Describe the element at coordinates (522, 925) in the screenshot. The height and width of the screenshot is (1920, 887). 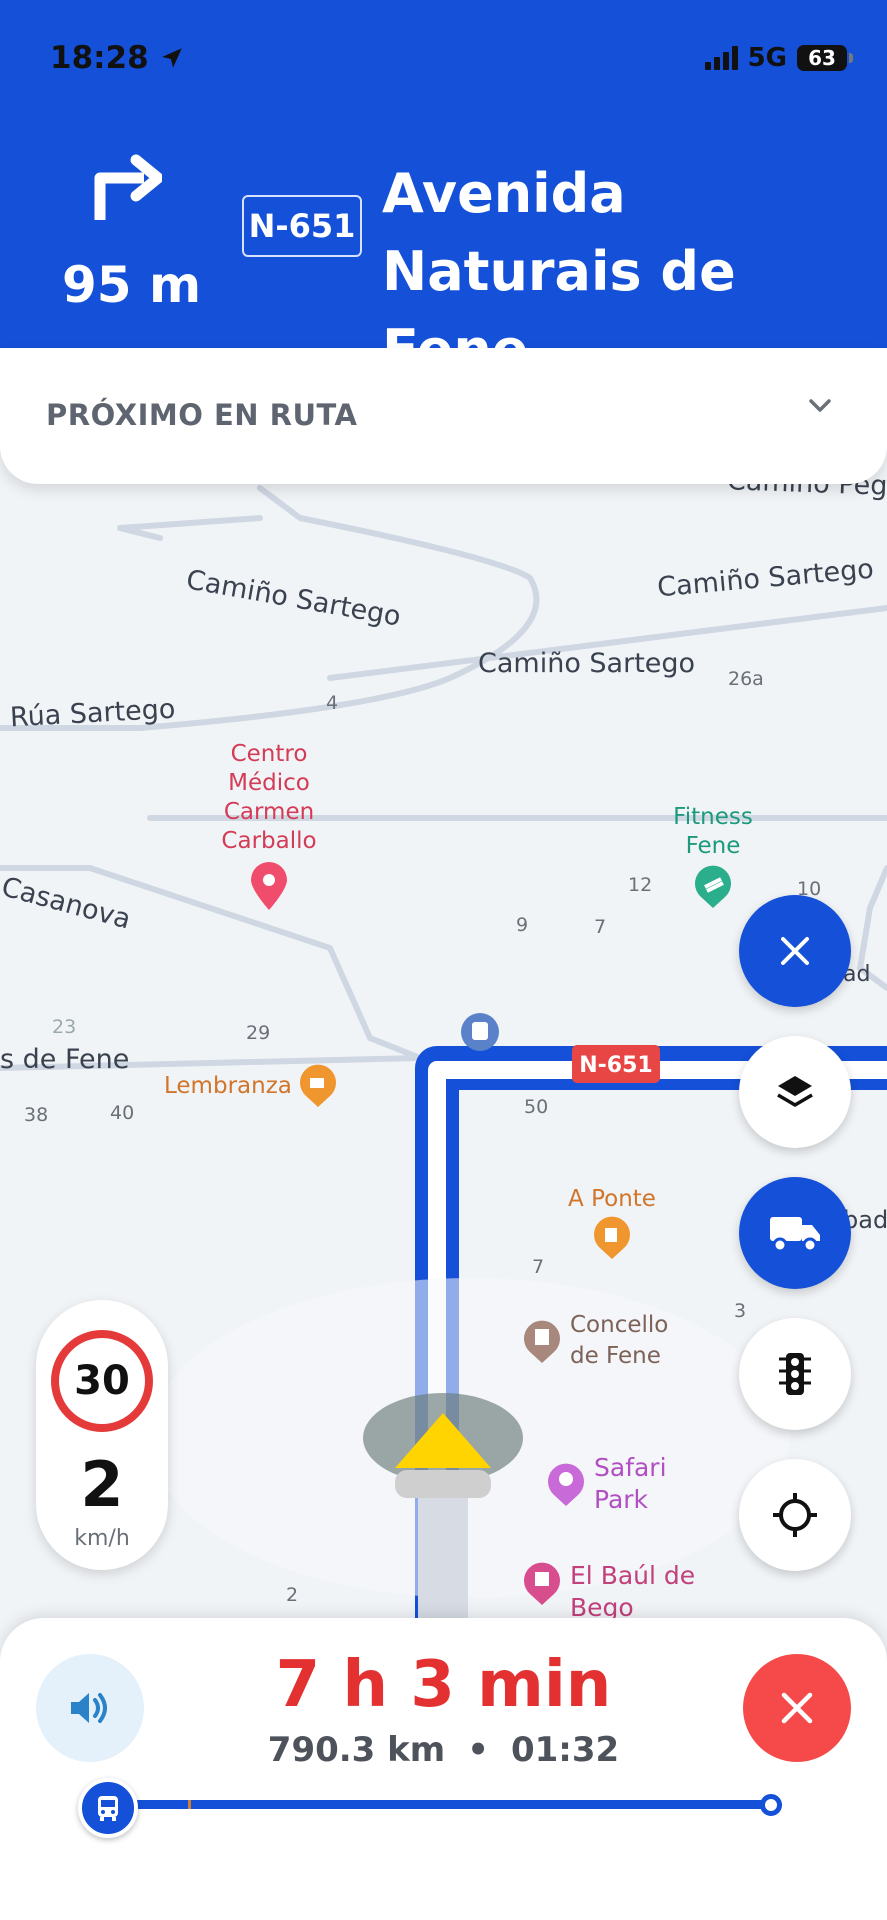
I see `house-number: 9` at that location.